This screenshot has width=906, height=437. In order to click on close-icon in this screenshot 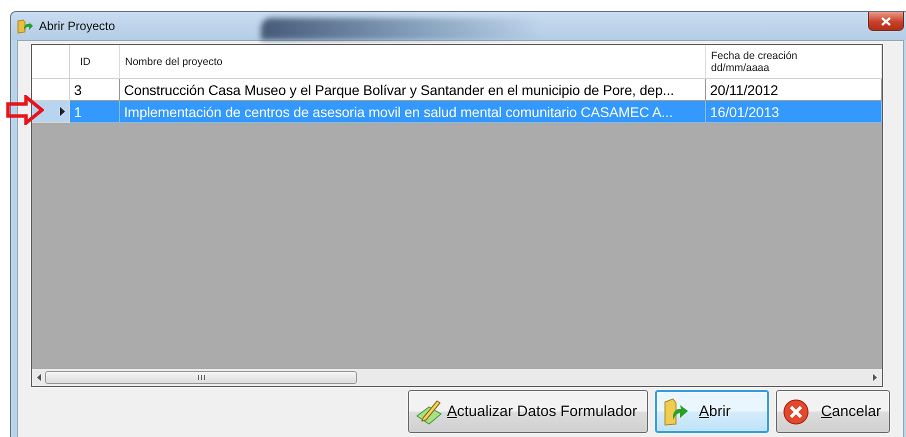, I will do `click(886, 21)`.